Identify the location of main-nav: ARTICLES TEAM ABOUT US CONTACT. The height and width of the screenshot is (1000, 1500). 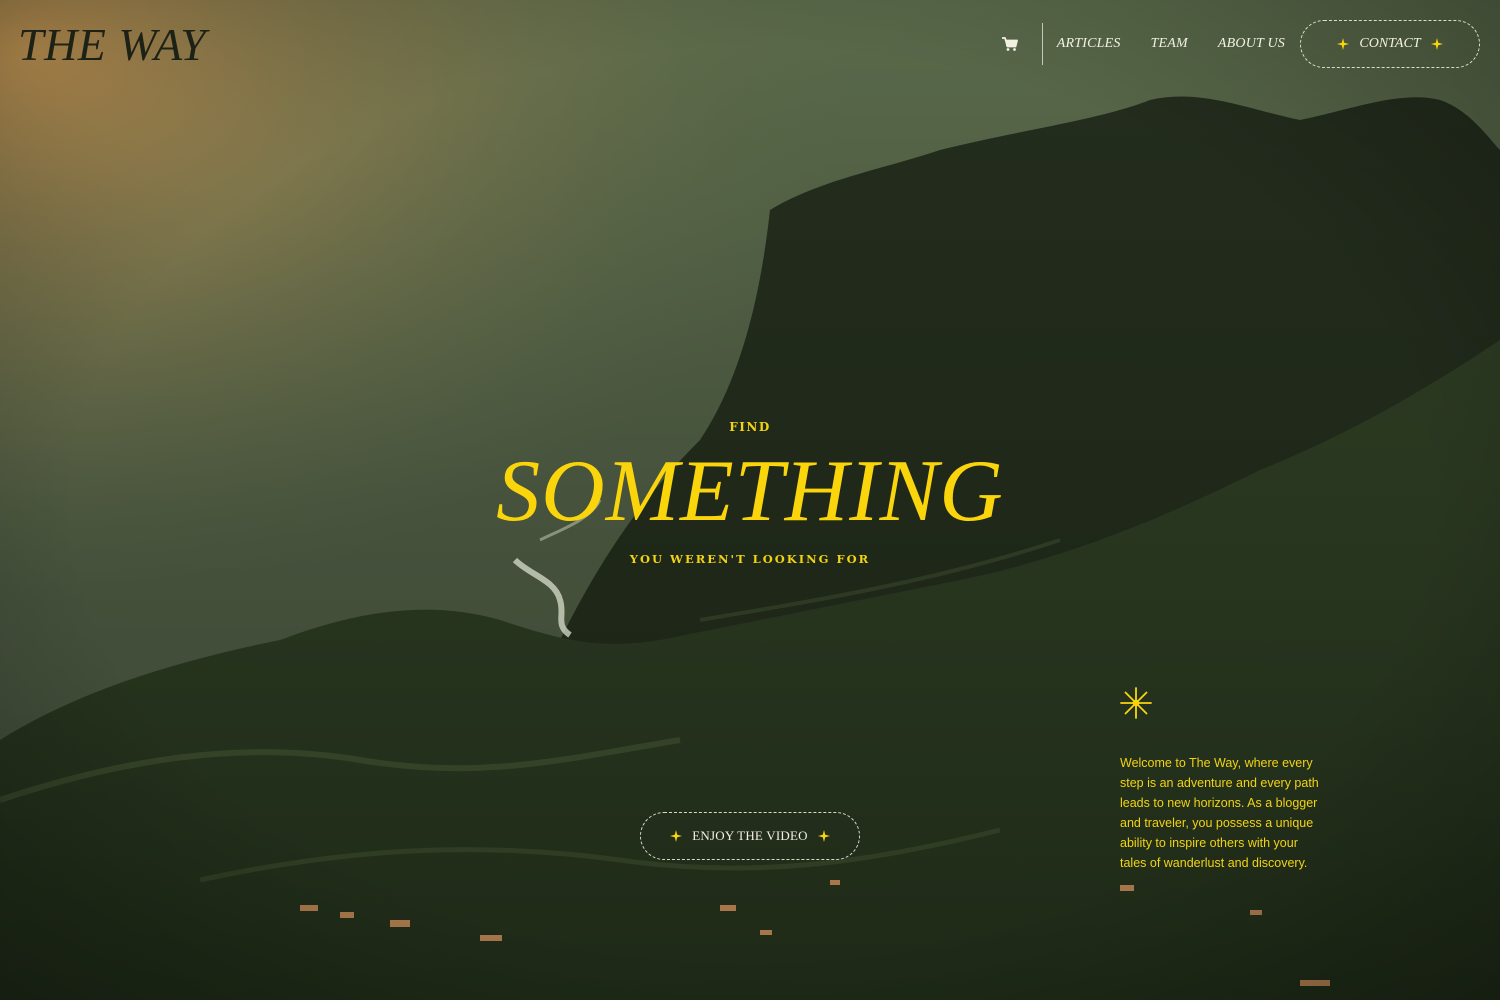
(1239, 44).